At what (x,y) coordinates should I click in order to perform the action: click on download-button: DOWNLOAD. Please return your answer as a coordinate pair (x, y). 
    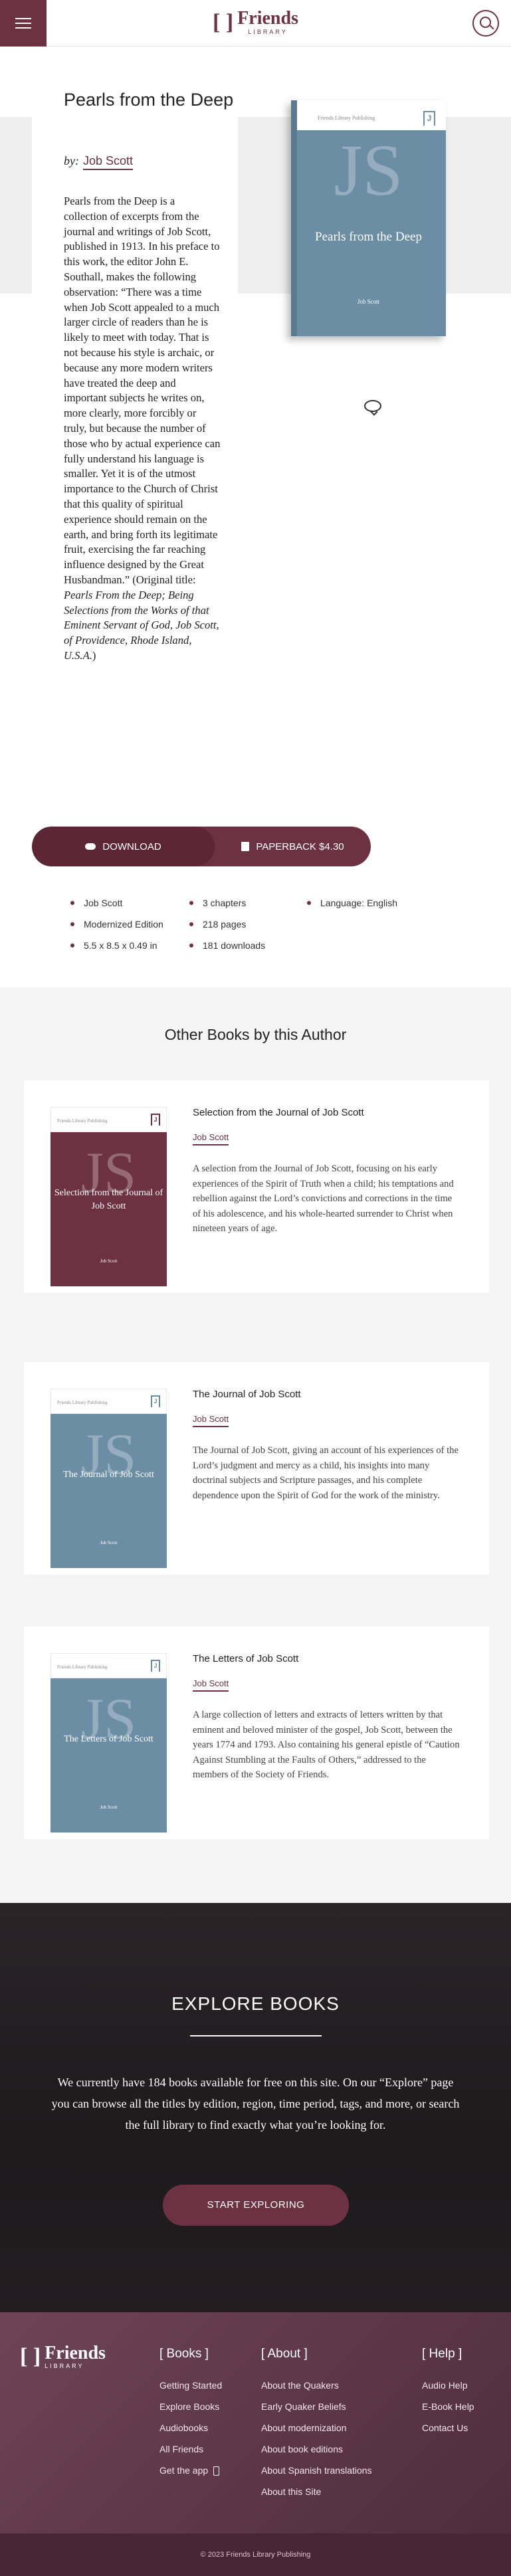
    Looking at the image, I should click on (124, 846).